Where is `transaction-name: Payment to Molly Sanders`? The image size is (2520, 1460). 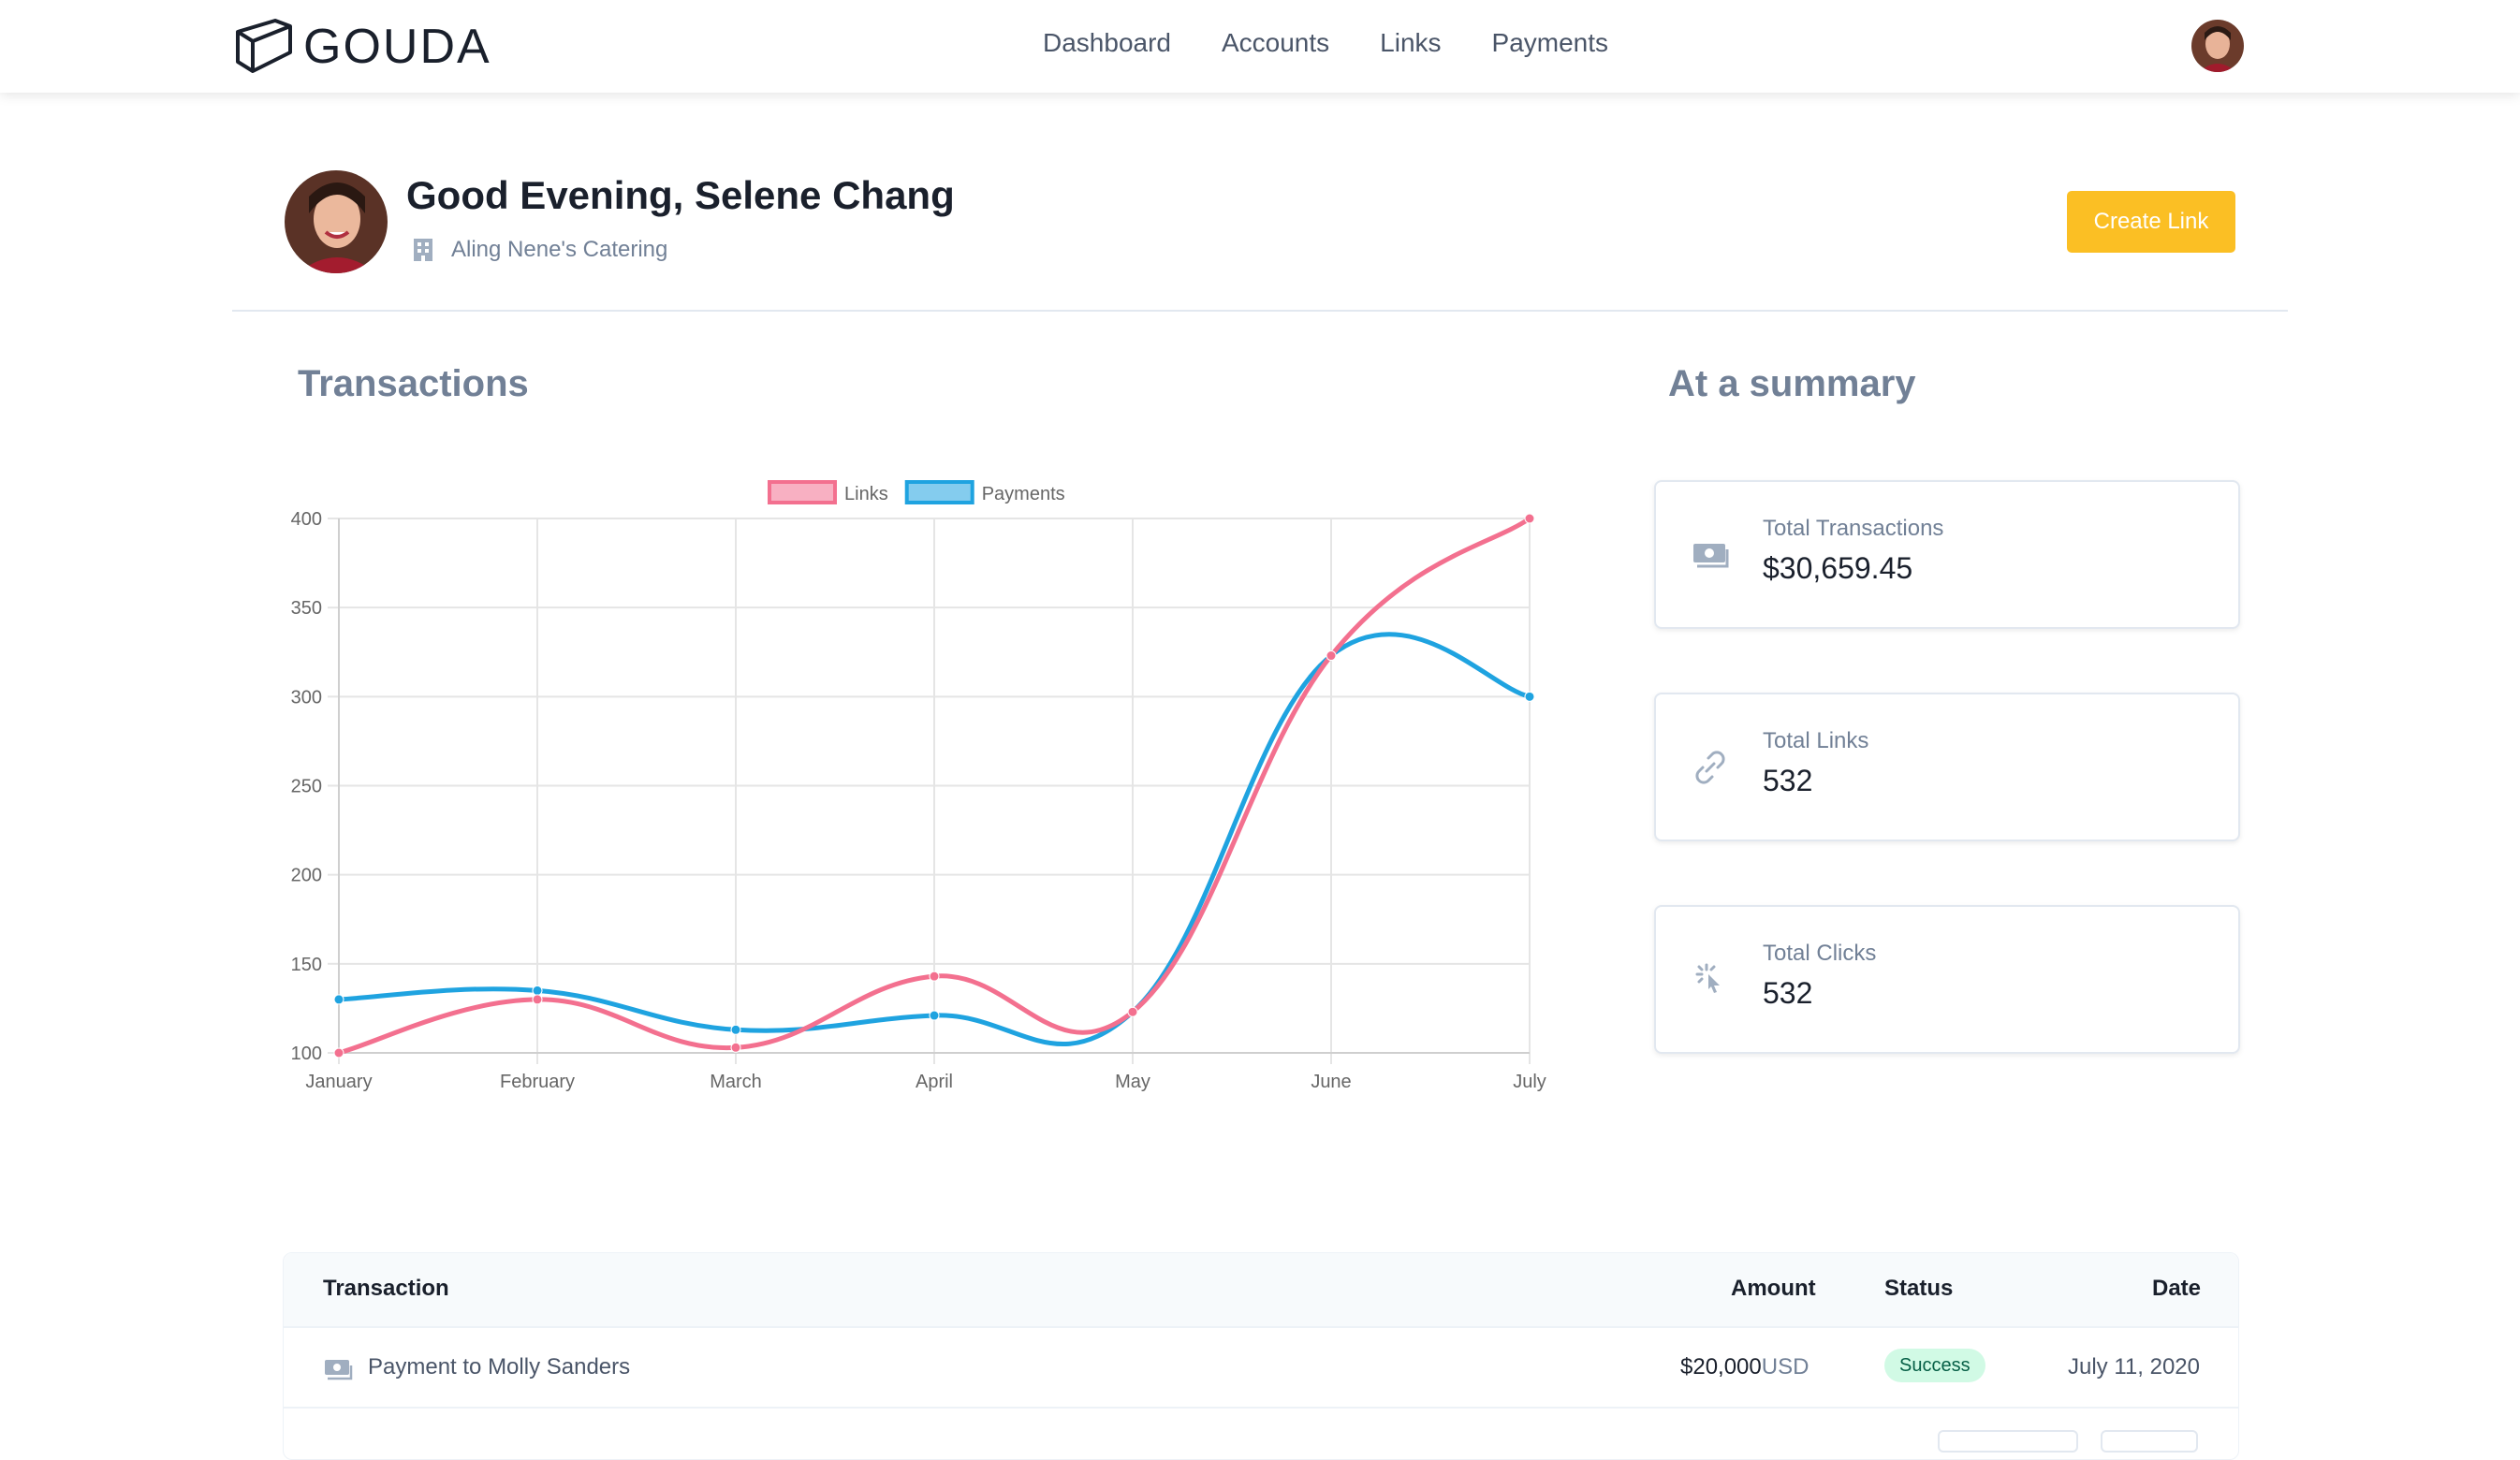
transaction-name: Payment to Molly Sanders is located at coordinates (499, 1367).